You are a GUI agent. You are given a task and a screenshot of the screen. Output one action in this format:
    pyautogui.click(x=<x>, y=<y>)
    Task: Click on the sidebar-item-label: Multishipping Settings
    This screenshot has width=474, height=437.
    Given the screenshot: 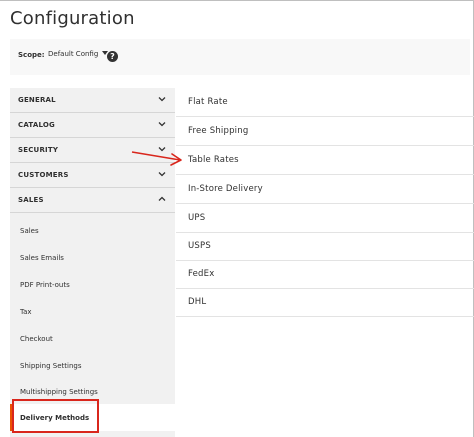 What is the action you would take?
    pyautogui.click(x=59, y=392)
    